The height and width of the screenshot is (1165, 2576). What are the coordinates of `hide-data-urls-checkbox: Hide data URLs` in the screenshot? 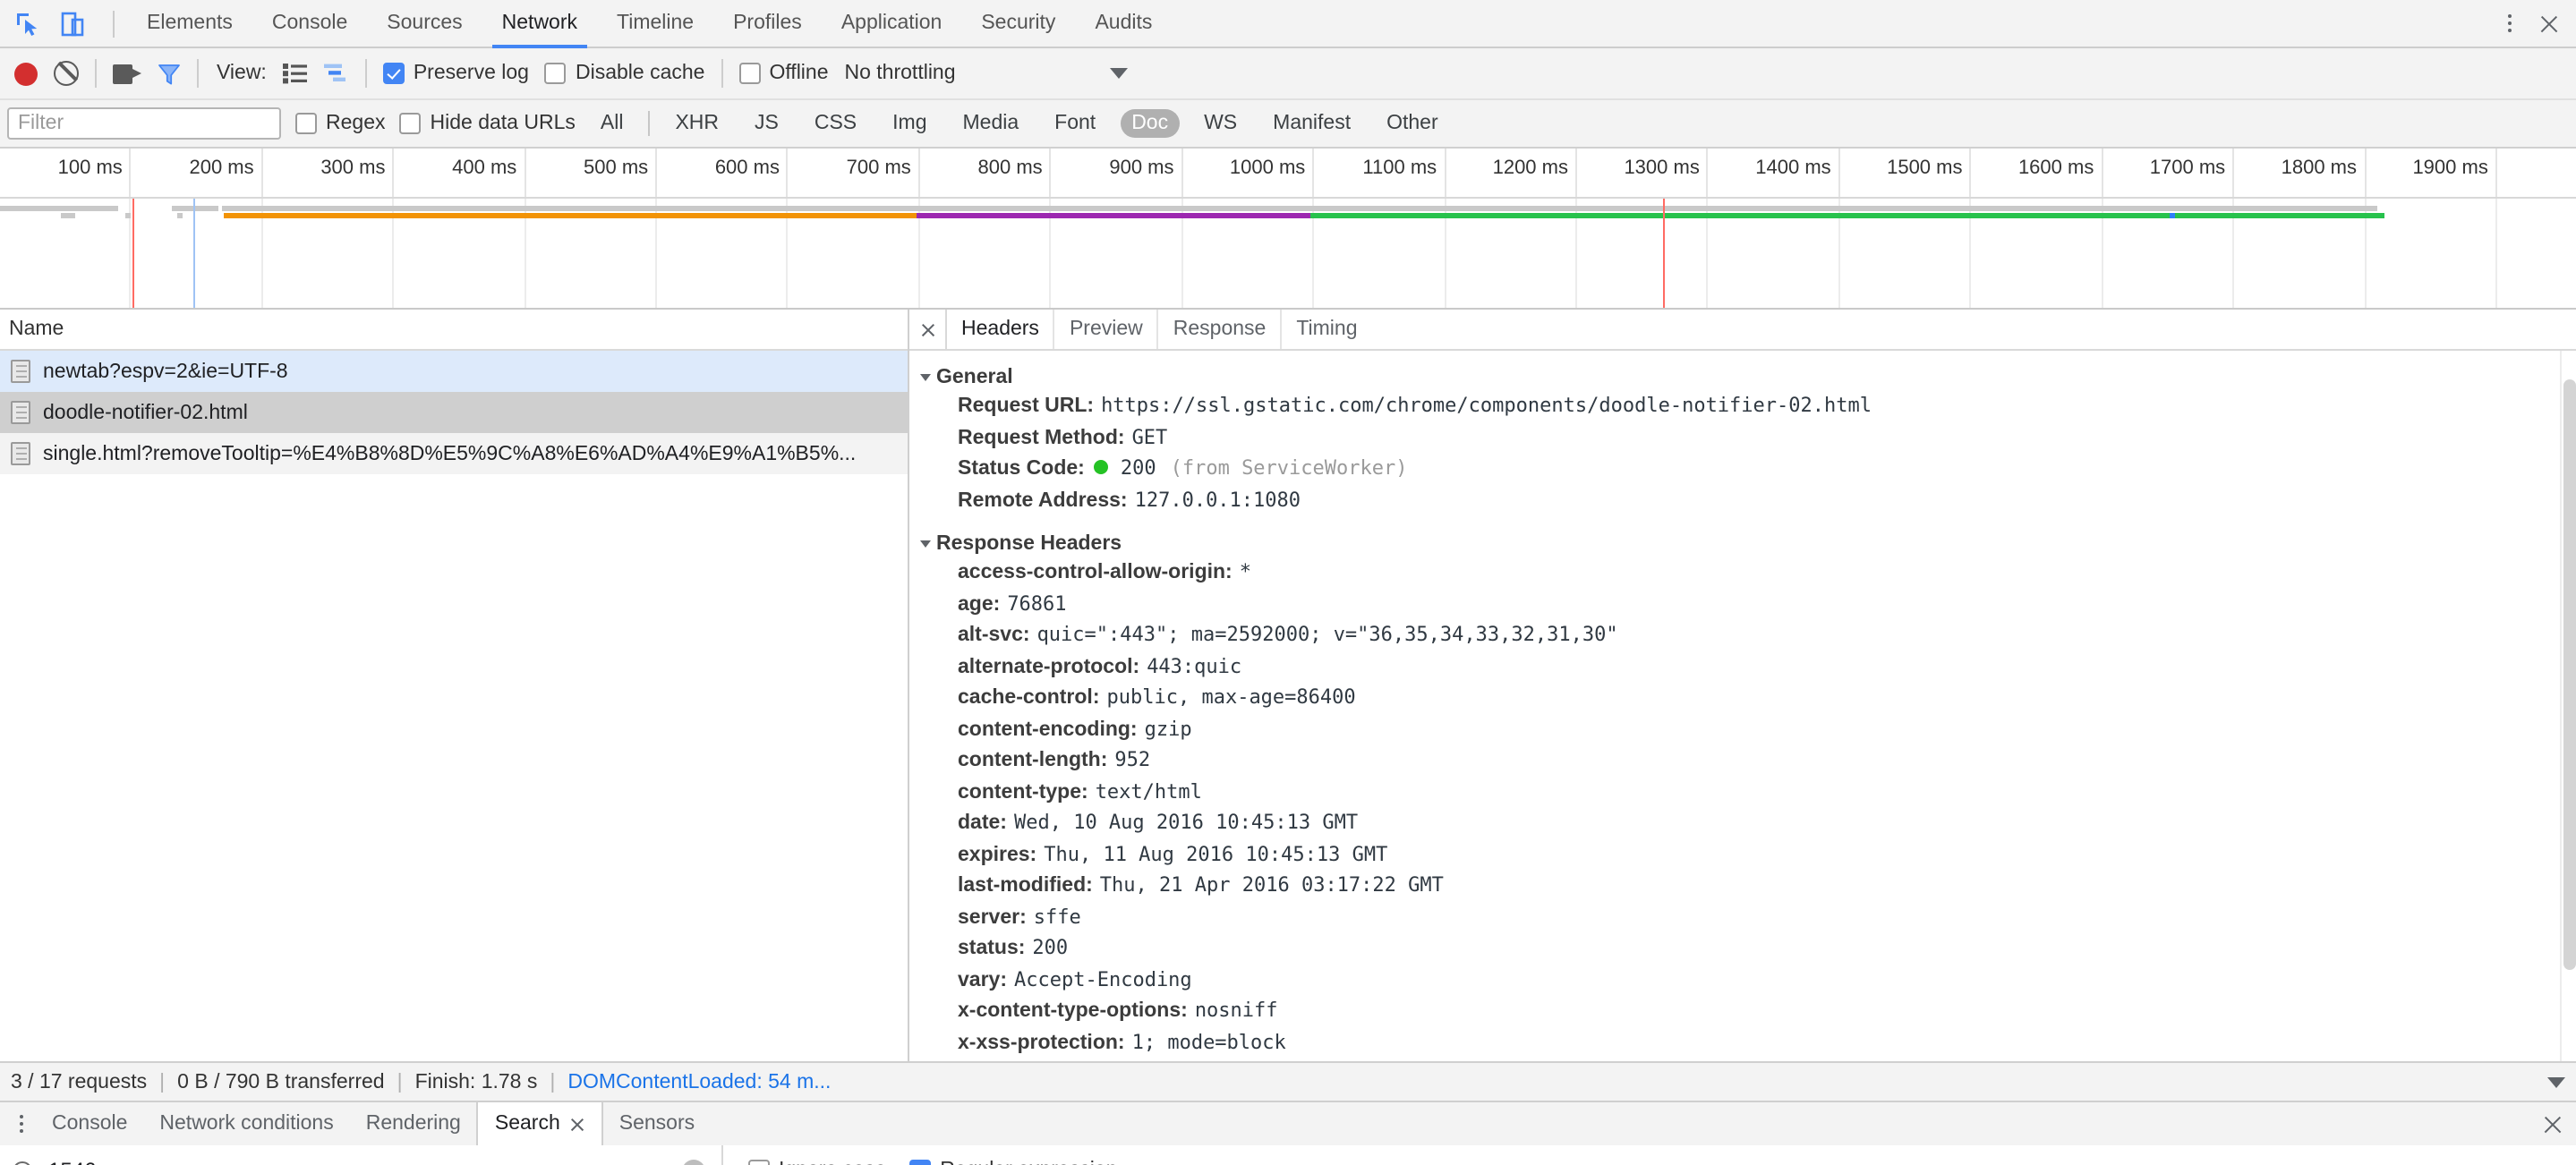 It's located at (487, 124).